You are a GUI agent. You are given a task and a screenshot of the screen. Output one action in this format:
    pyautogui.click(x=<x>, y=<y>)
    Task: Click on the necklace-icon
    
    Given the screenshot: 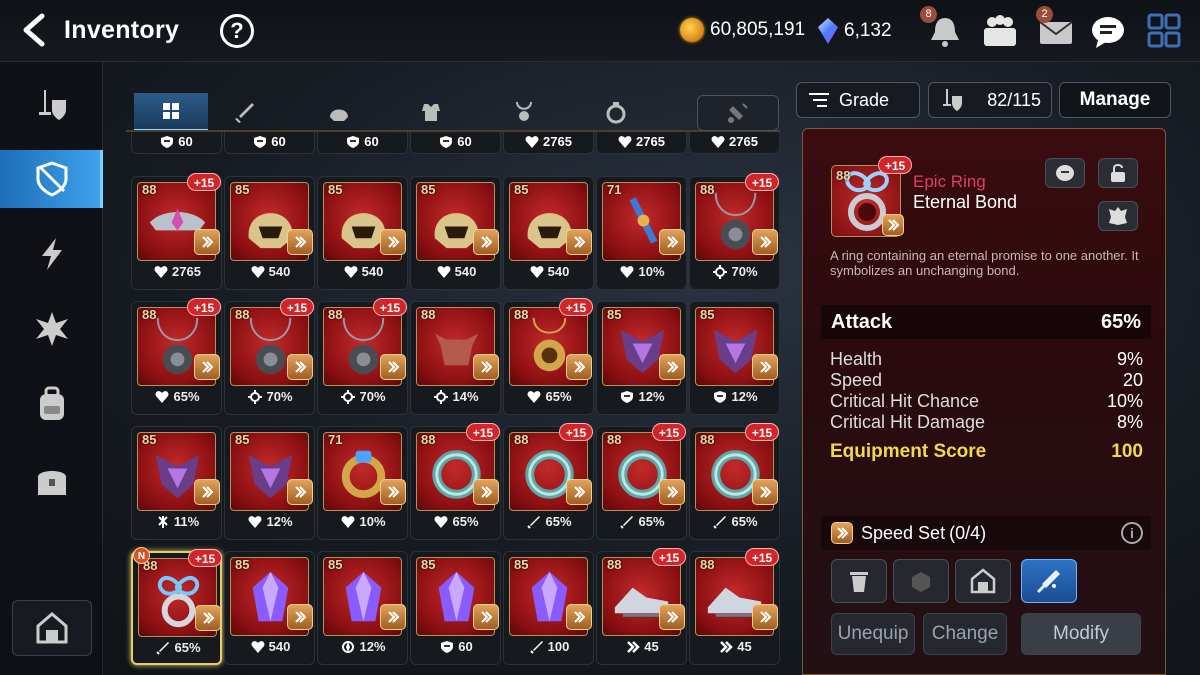 What is the action you would take?
    pyautogui.click(x=524, y=111)
    